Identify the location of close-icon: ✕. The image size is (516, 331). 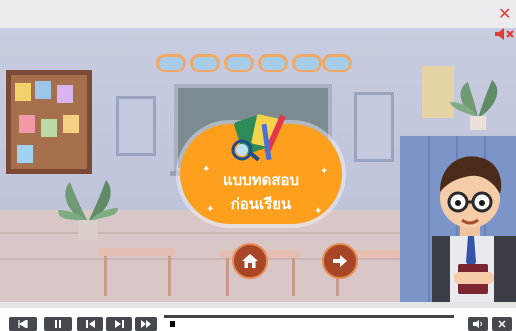
(505, 13).